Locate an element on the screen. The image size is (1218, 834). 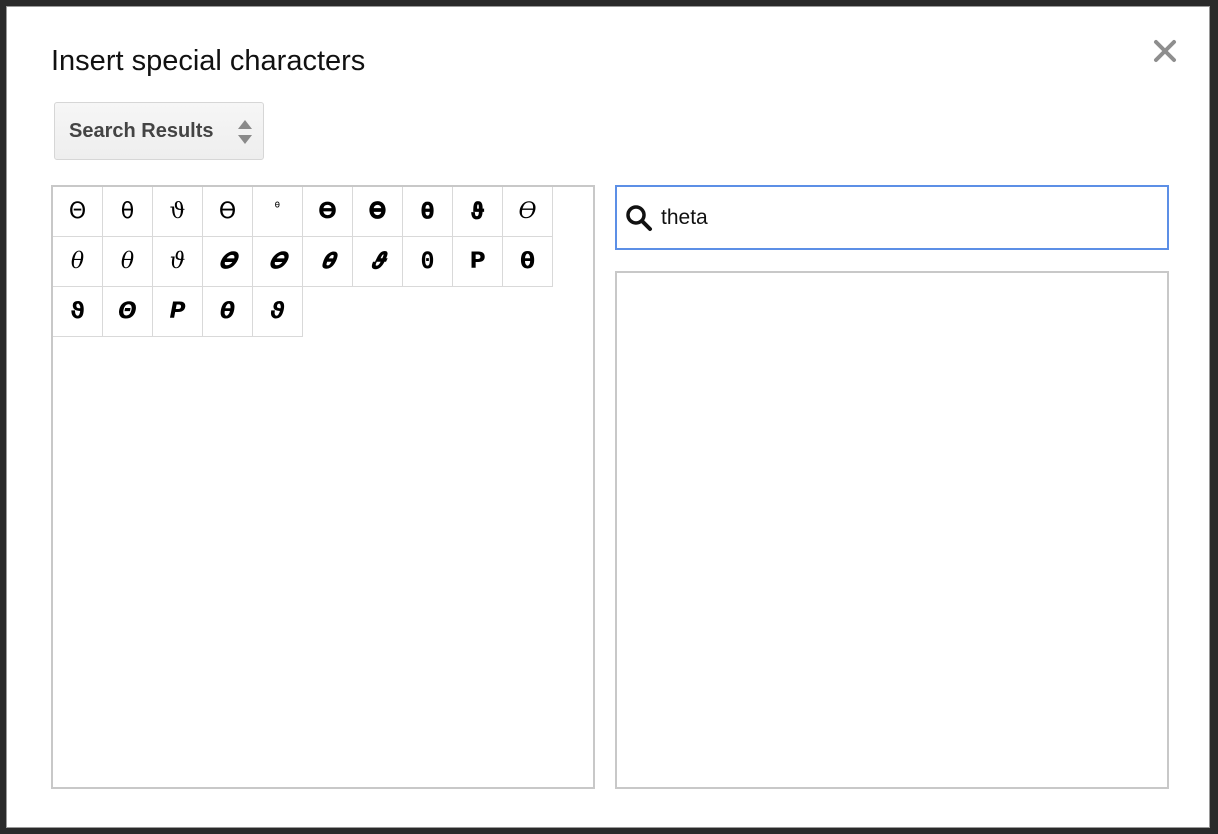
character-cell: 𝝑 is located at coordinates (378, 262).